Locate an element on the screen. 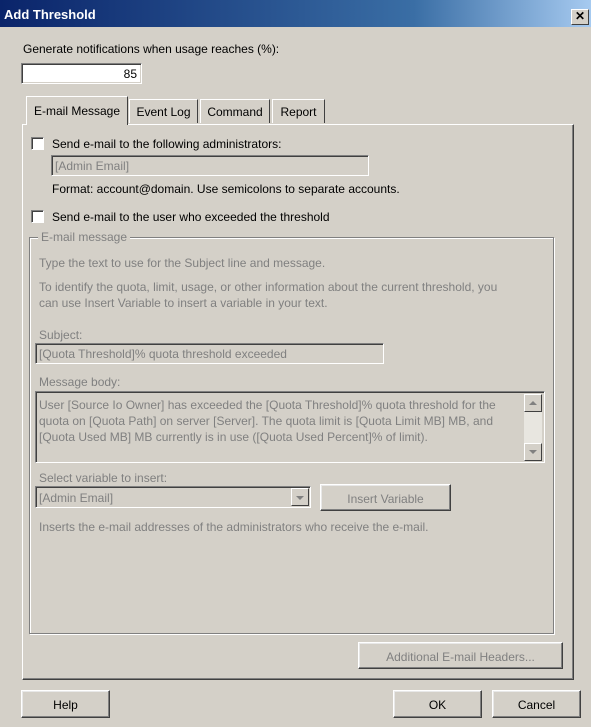 This screenshot has width=591, height=727. title-bar: Add Threshold ✕ is located at coordinates (295, 13).